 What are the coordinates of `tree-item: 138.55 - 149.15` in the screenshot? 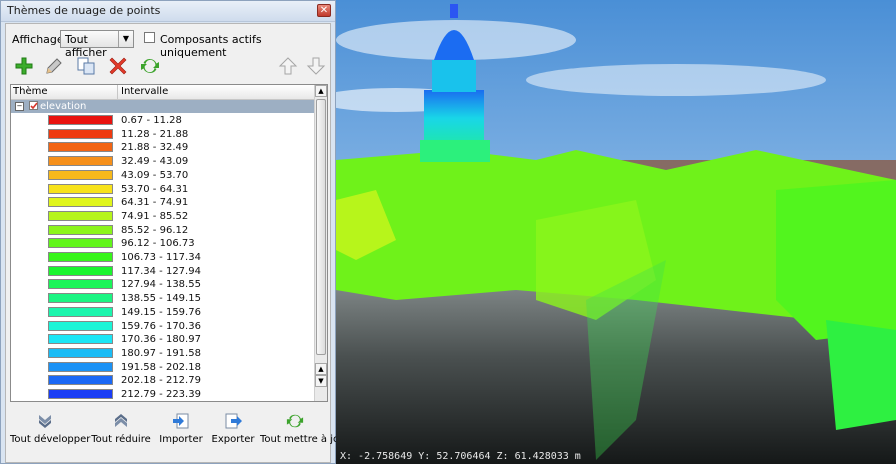 It's located at (163, 298).